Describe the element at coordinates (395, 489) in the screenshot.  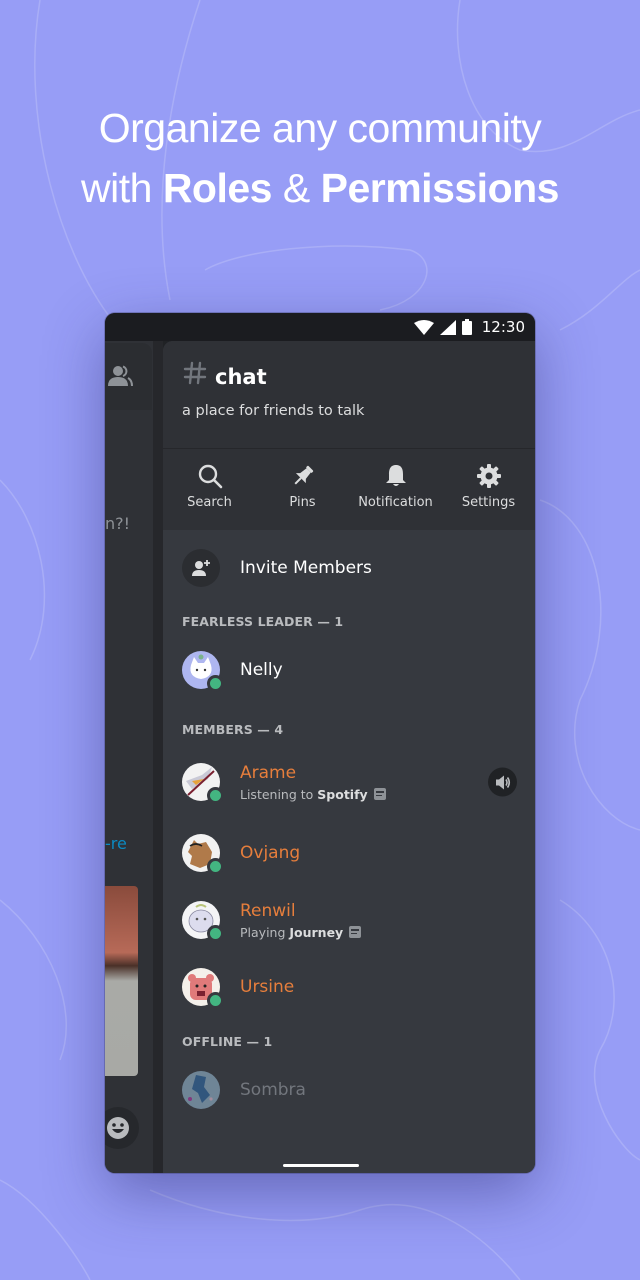
I see `notification-button: Notification` at that location.